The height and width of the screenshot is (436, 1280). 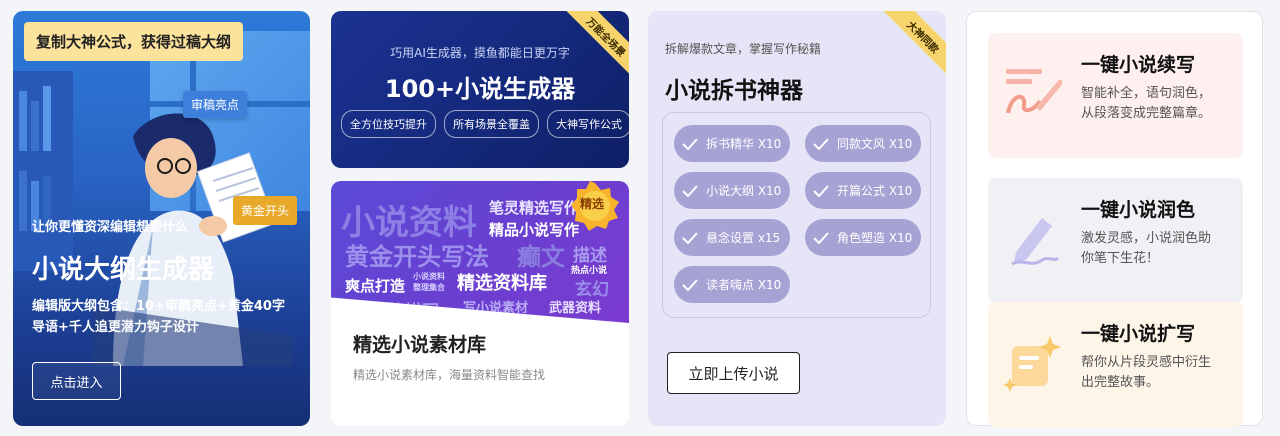 I want to click on feature-pill: 开篇公式 X10, so click(x=863, y=190).